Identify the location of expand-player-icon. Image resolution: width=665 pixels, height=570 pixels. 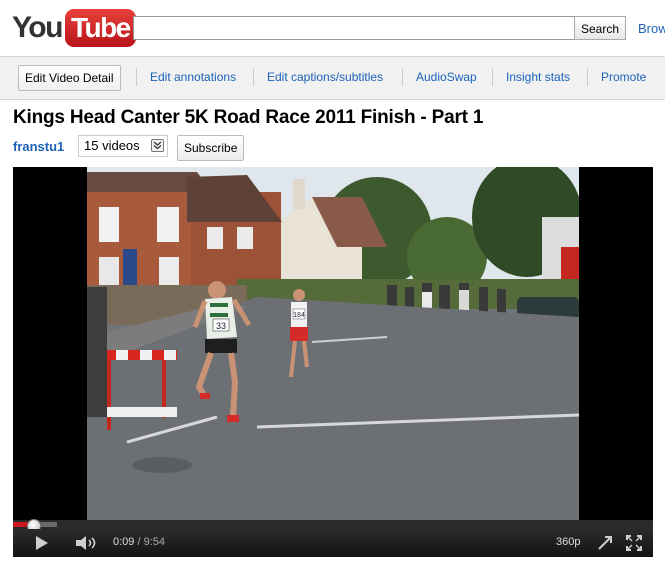
(605, 543).